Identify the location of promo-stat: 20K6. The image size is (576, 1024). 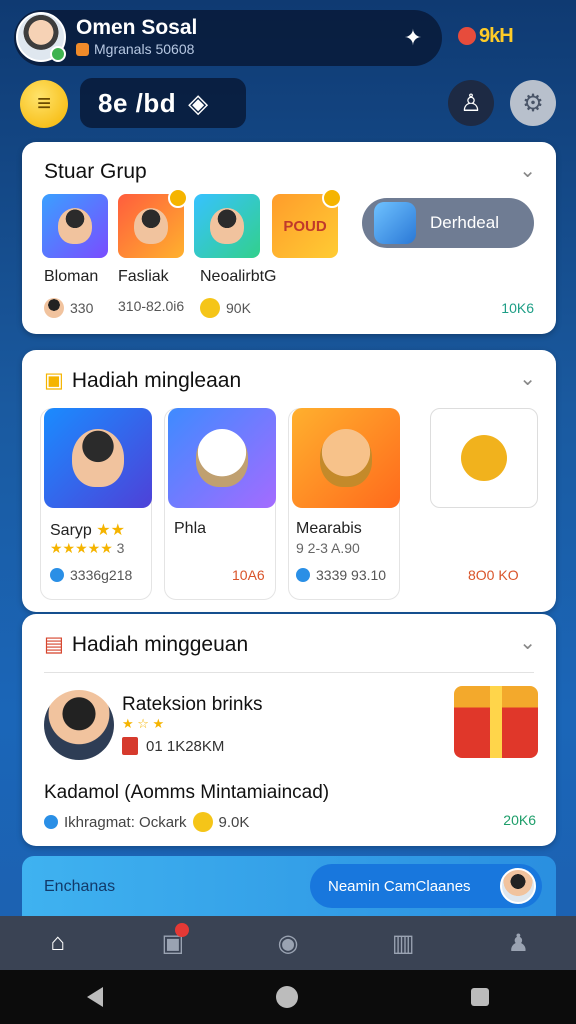
(519, 820).